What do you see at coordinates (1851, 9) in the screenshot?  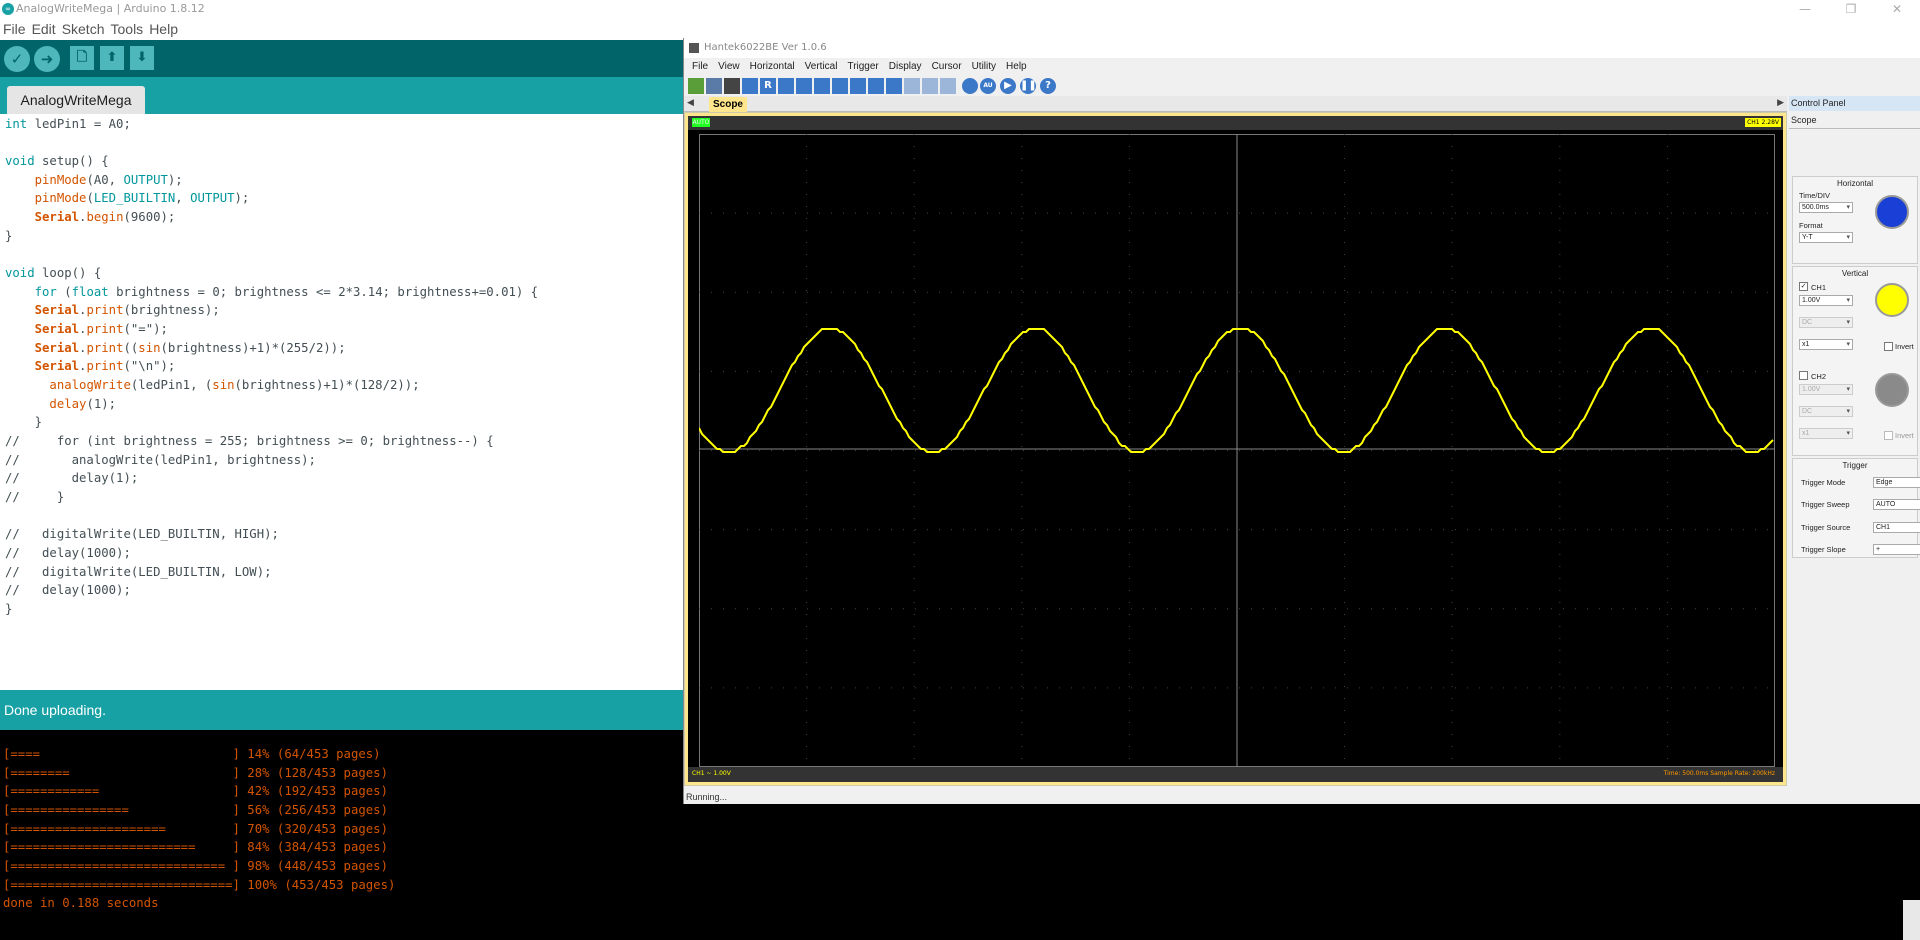 I see `maximize-button: ❐` at bounding box center [1851, 9].